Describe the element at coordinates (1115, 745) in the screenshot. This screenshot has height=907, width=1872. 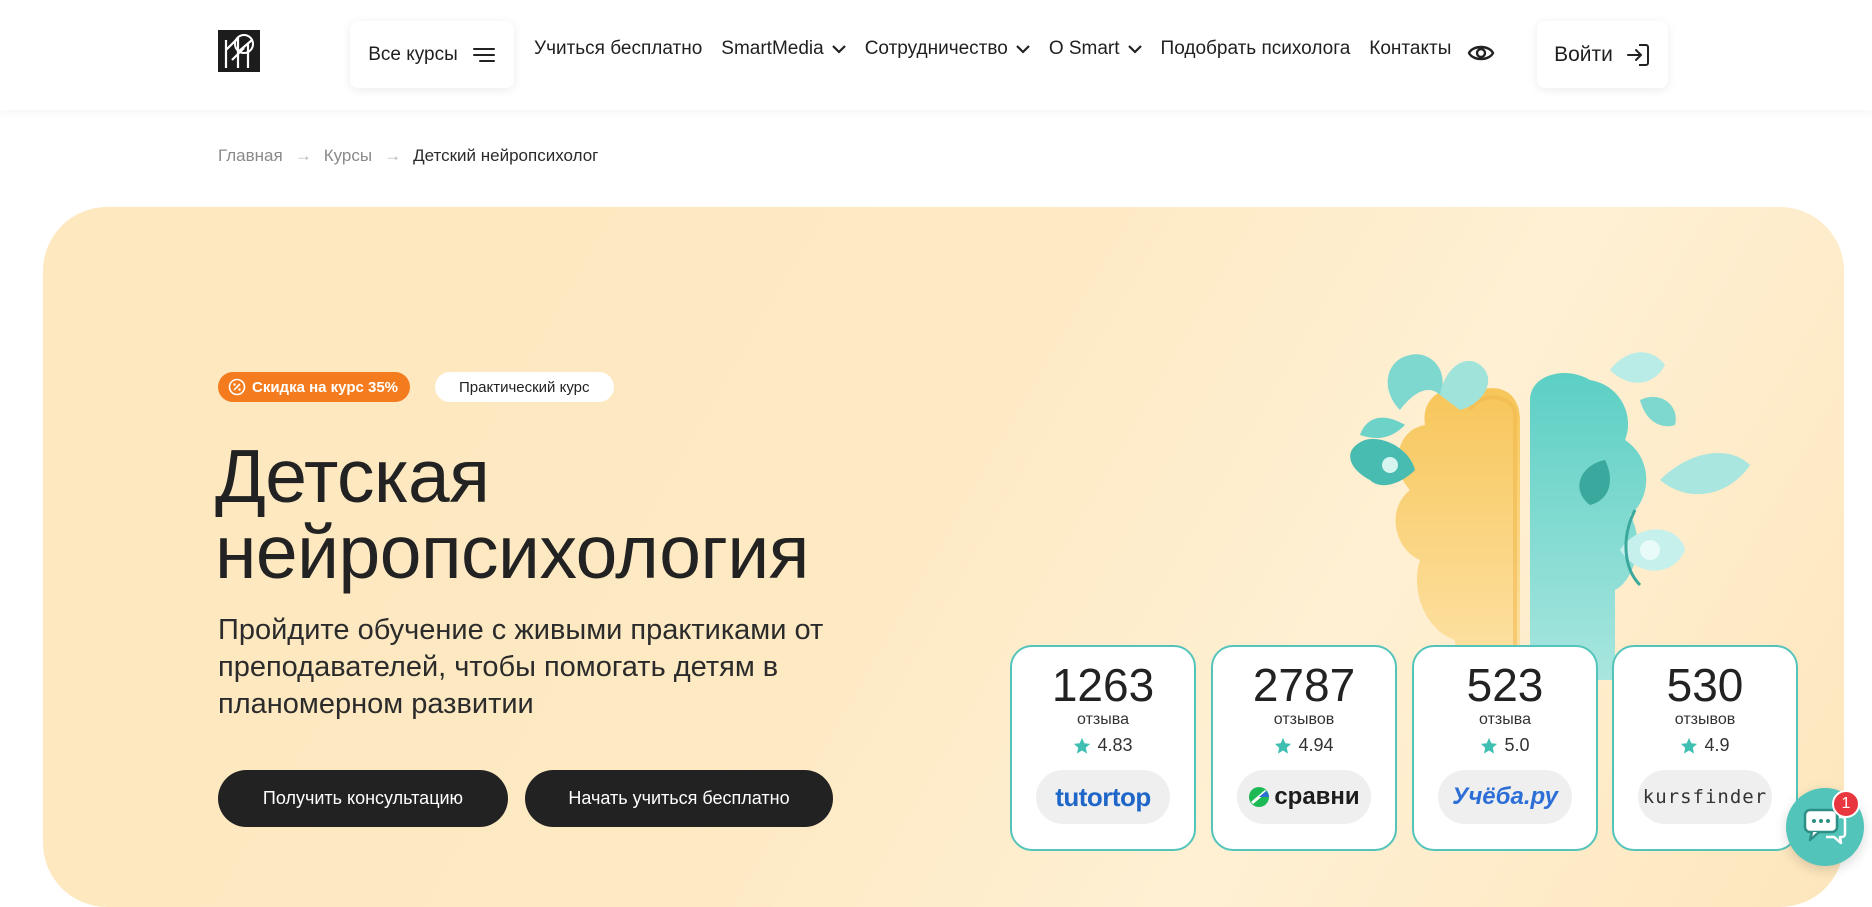
I see `rating-value: 4.83` at that location.